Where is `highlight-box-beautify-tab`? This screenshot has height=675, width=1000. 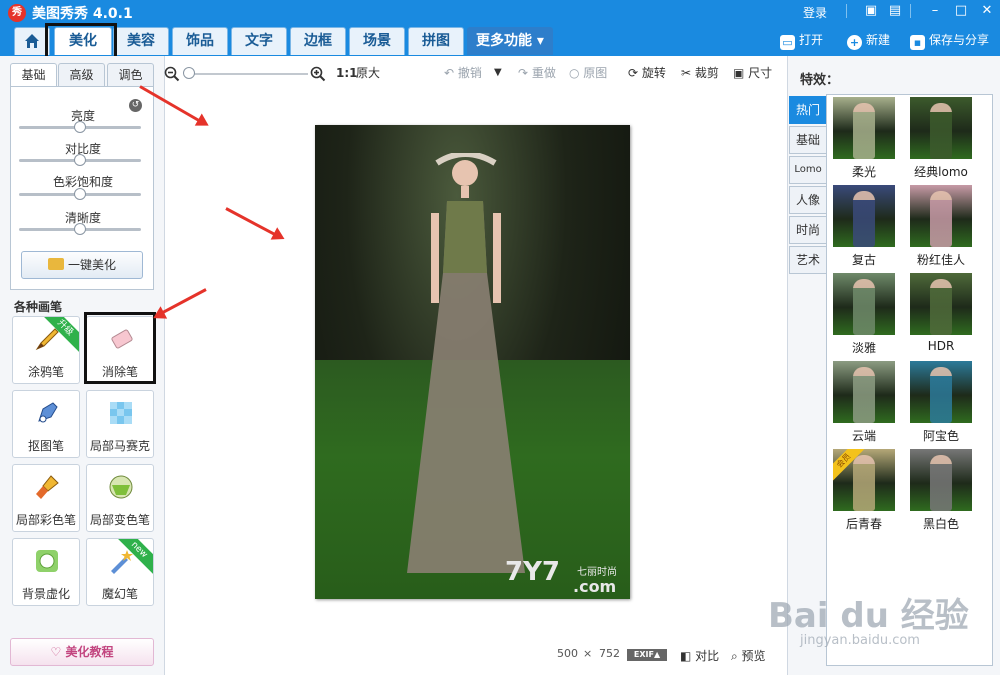
highlight-box-beautify-tab is located at coordinates (81, 41).